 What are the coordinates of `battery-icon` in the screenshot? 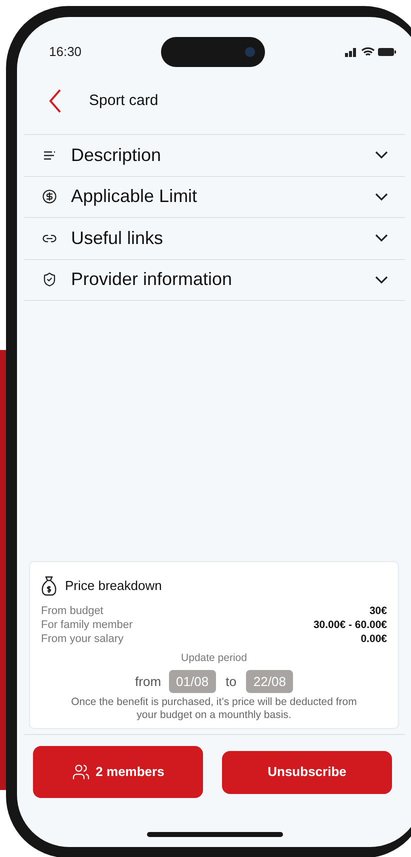 It's located at (387, 52).